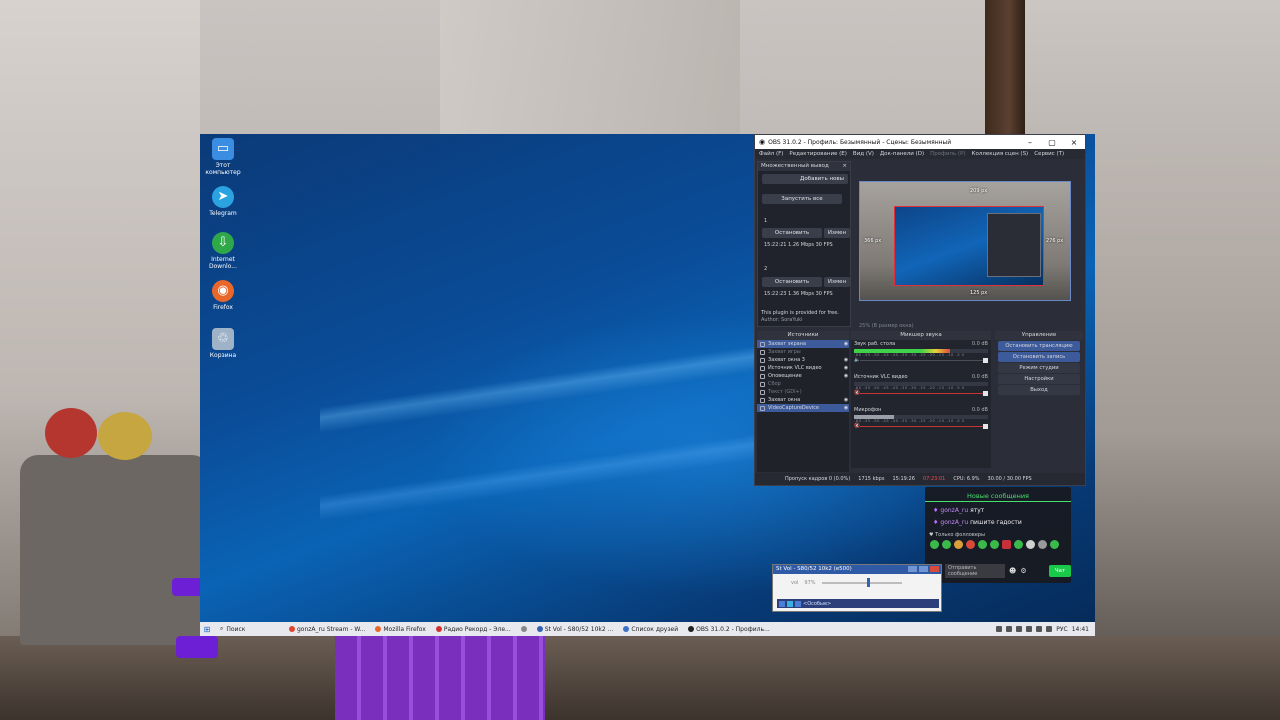 The image size is (1280, 720). What do you see at coordinates (803, 376) in the screenshot?
I see `source-item: Оповещение ◉` at bounding box center [803, 376].